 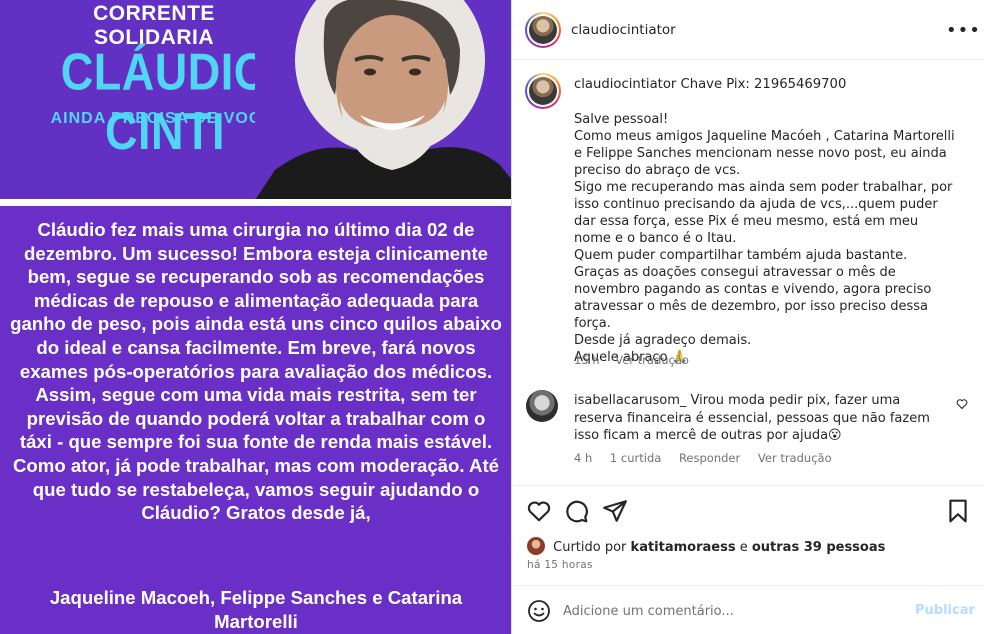 What do you see at coordinates (963, 30) in the screenshot?
I see `more-horizontal-icon: •••` at bounding box center [963, 30].